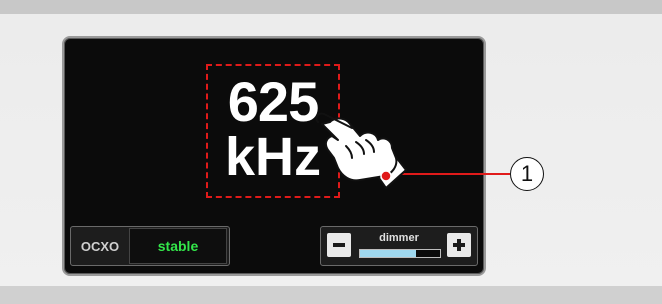 The width and height of the screenshot is (662, 304). I want to click on hand-pointer-icon, so click(361, 150).